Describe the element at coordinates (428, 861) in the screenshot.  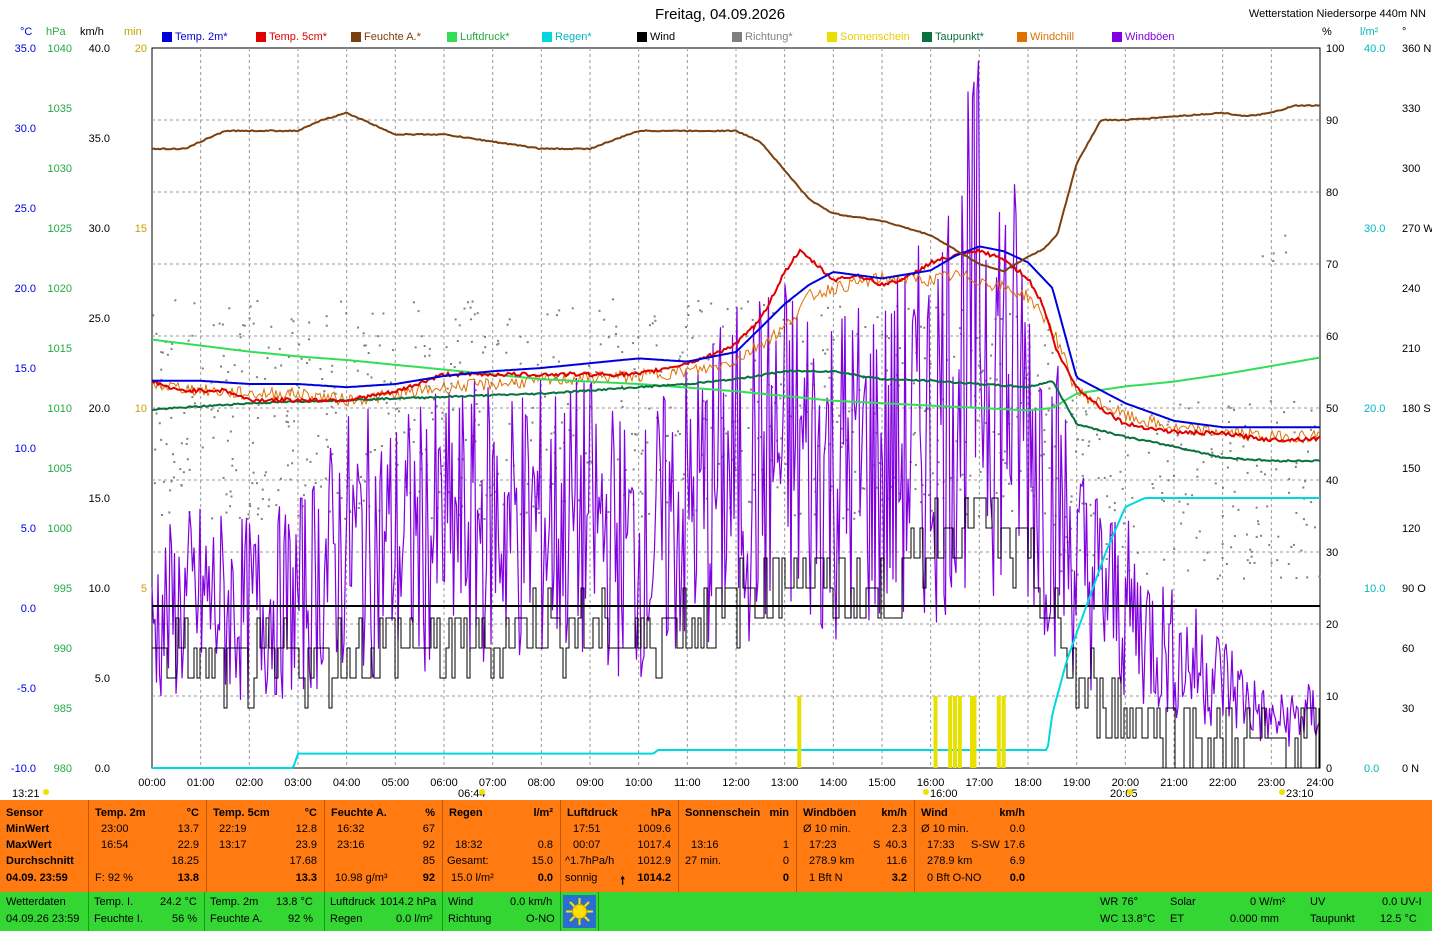
I see `feuchte-avg-val: 85` at that location.